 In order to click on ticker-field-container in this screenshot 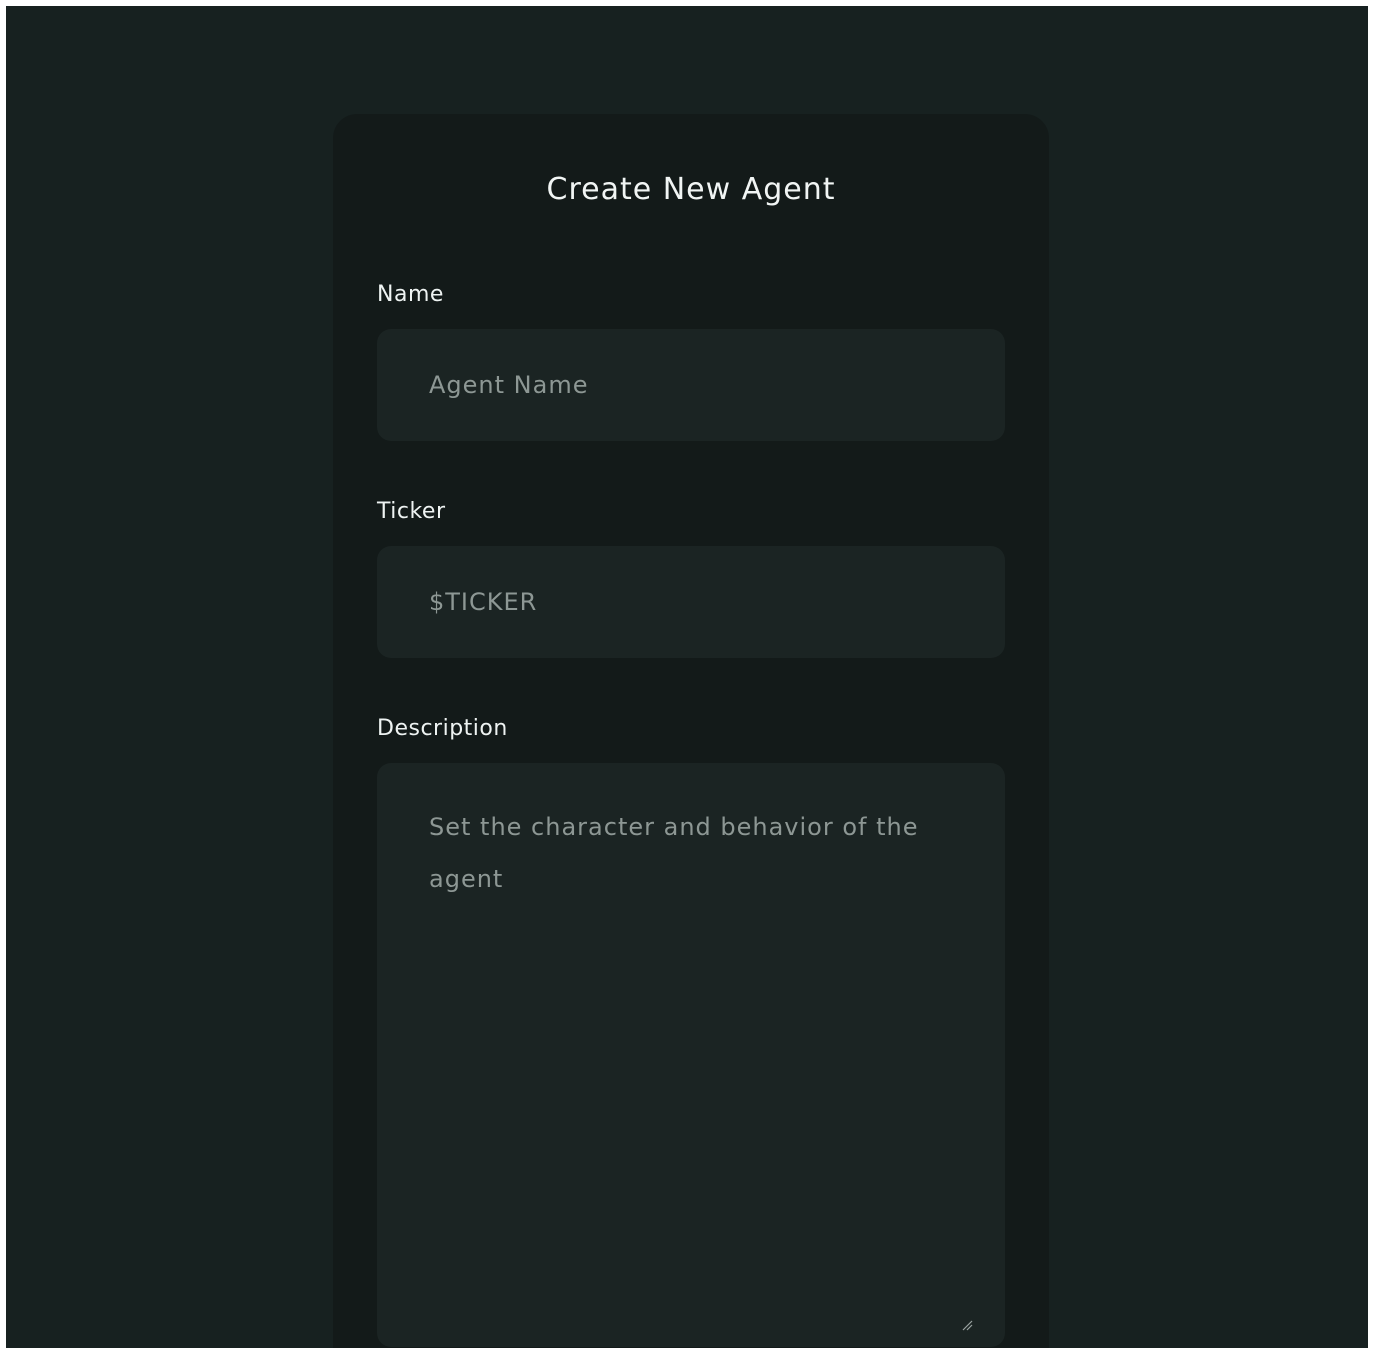, I will do `click(691, 602)`.